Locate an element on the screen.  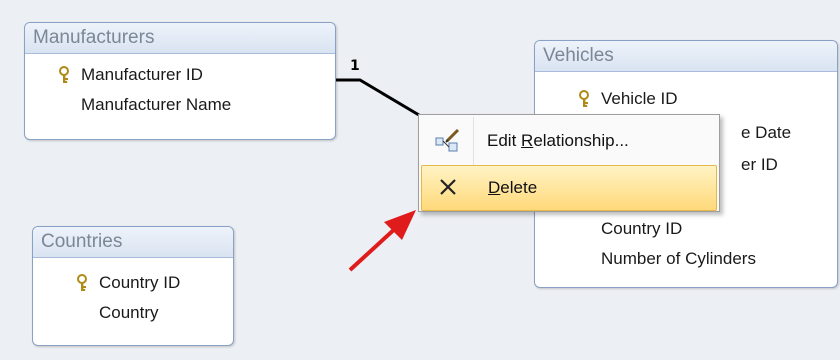
table-title: Manufacturers is located at coordinates (180, 38).